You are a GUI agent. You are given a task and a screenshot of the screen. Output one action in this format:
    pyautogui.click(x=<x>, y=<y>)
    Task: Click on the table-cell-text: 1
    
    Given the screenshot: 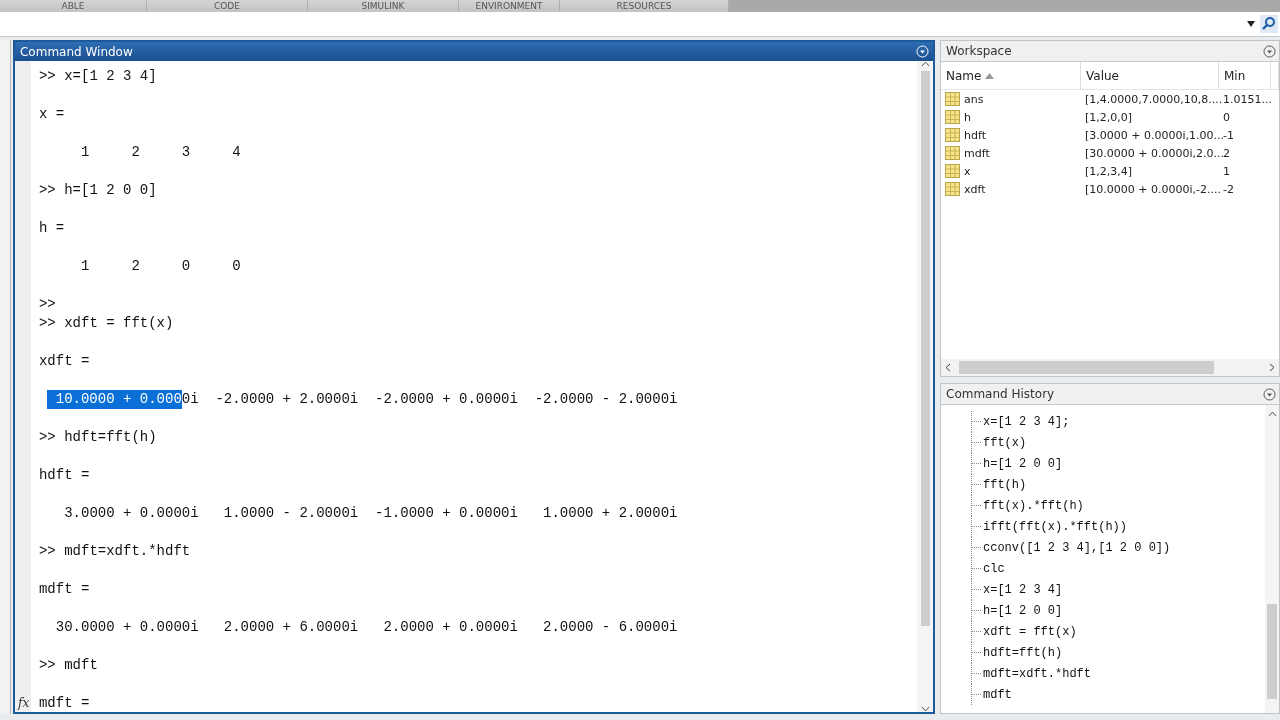 What is the action you would take?
    pyautogui.click(x=1226, y=171)
    